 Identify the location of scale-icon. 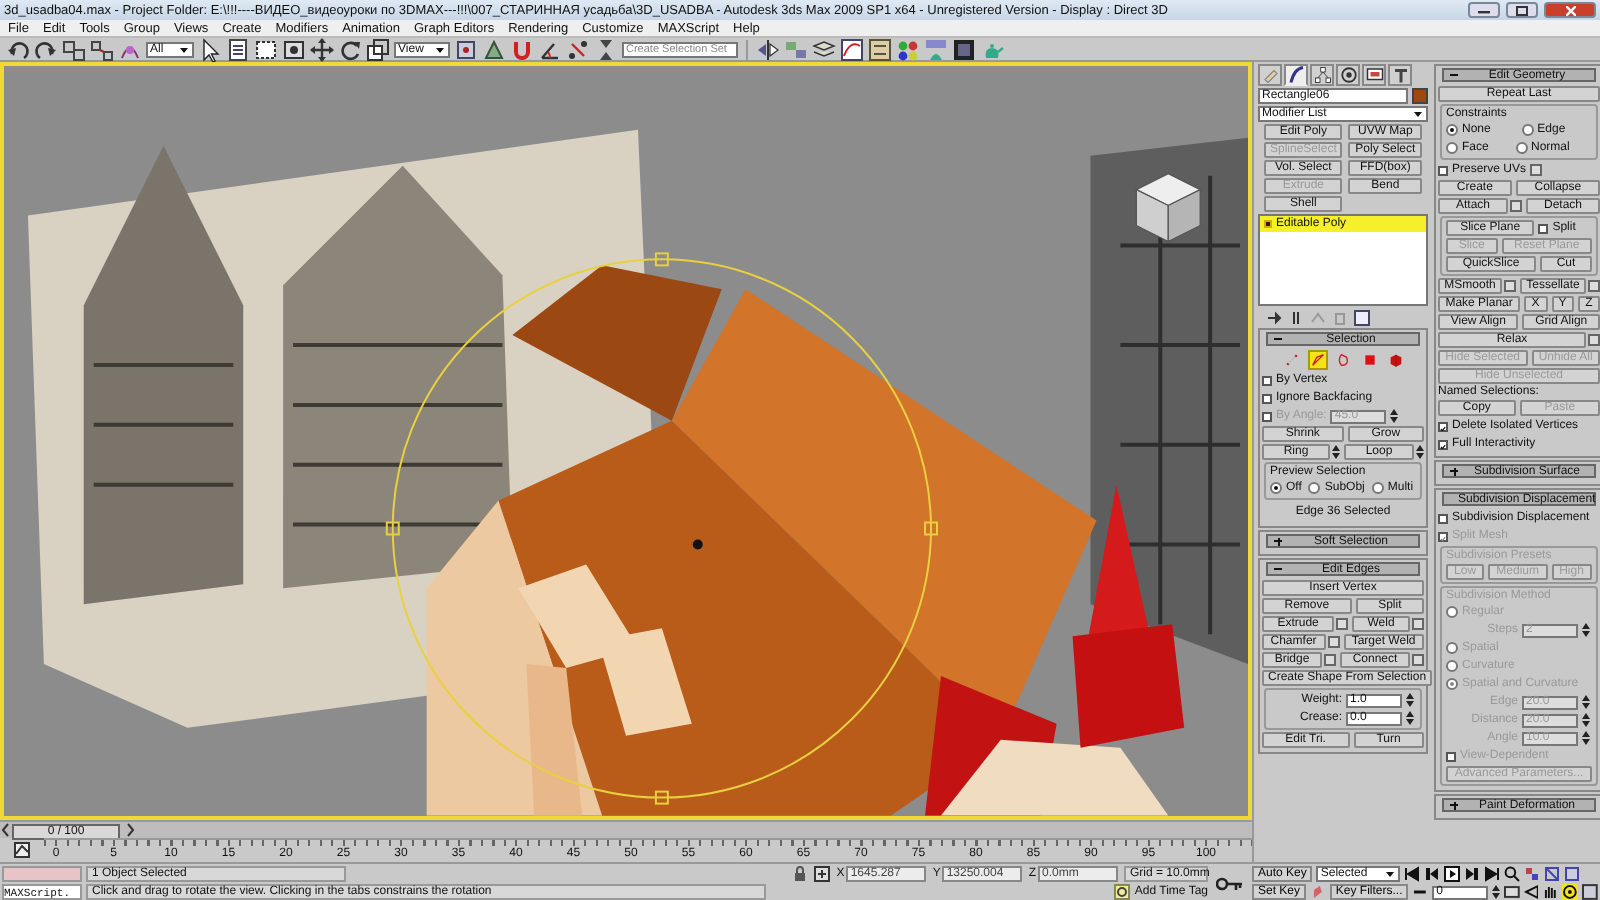
(378, 49).